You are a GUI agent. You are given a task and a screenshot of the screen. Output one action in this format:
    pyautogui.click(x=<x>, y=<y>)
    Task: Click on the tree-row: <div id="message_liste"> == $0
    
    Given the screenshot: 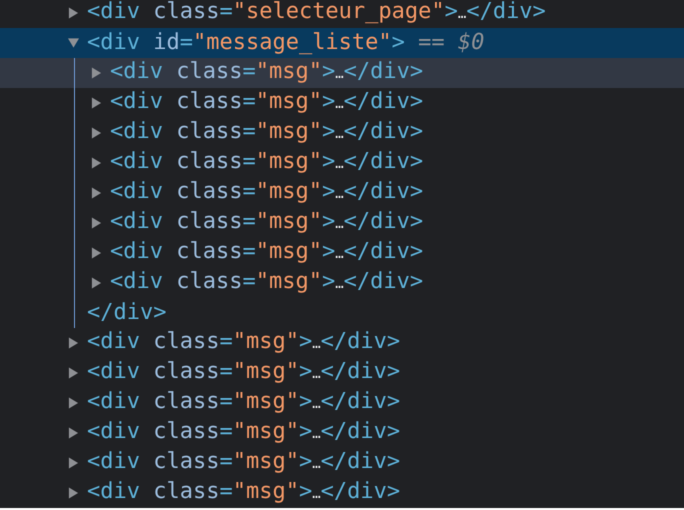 What is the action you would take?
    pyautogui.click(x=342, y=43)
    